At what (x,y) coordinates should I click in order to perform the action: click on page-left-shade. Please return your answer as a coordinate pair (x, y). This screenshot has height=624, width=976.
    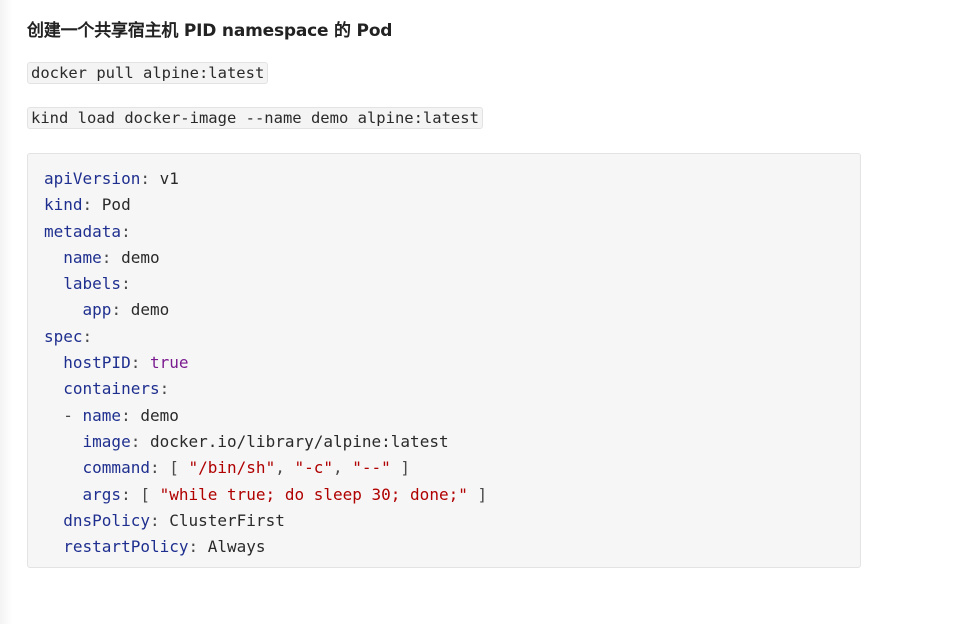
    Looking at the image, I should click on (6, 312).